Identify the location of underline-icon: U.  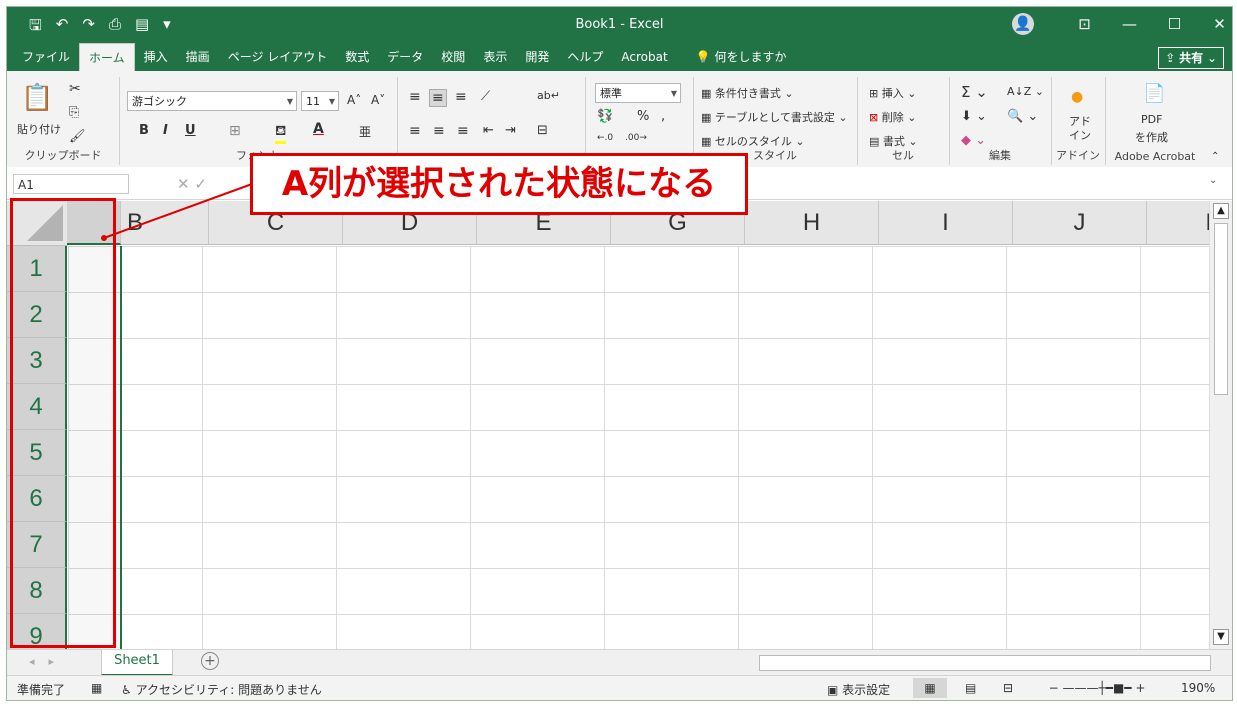
(190, 130).